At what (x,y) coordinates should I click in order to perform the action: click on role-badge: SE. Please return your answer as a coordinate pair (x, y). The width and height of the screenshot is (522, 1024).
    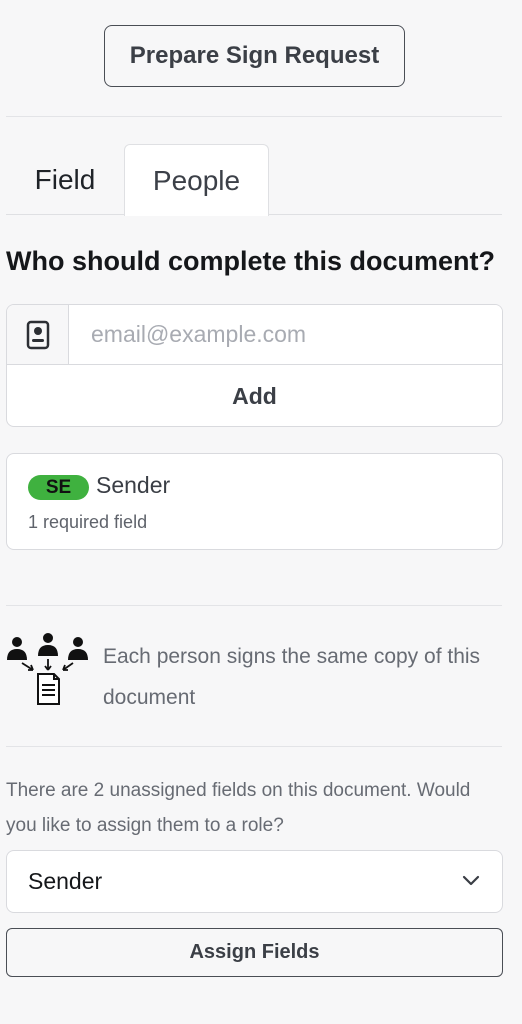
    Looking at the image, I should click on (58, 487).